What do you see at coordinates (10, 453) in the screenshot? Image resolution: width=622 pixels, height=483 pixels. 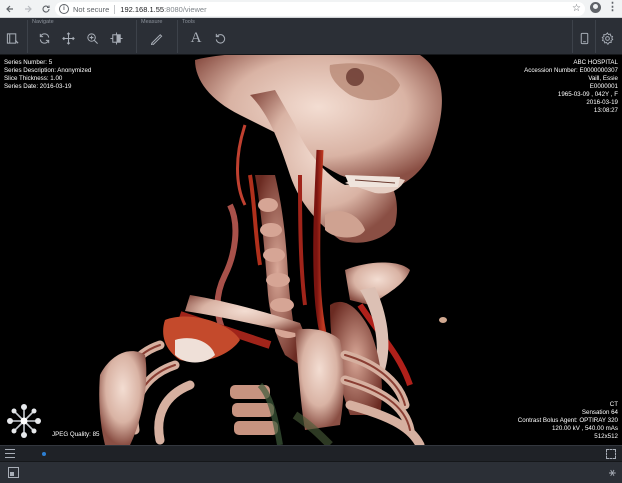 I see `hamburger-menu-icon` at bounding box center [10, 453].